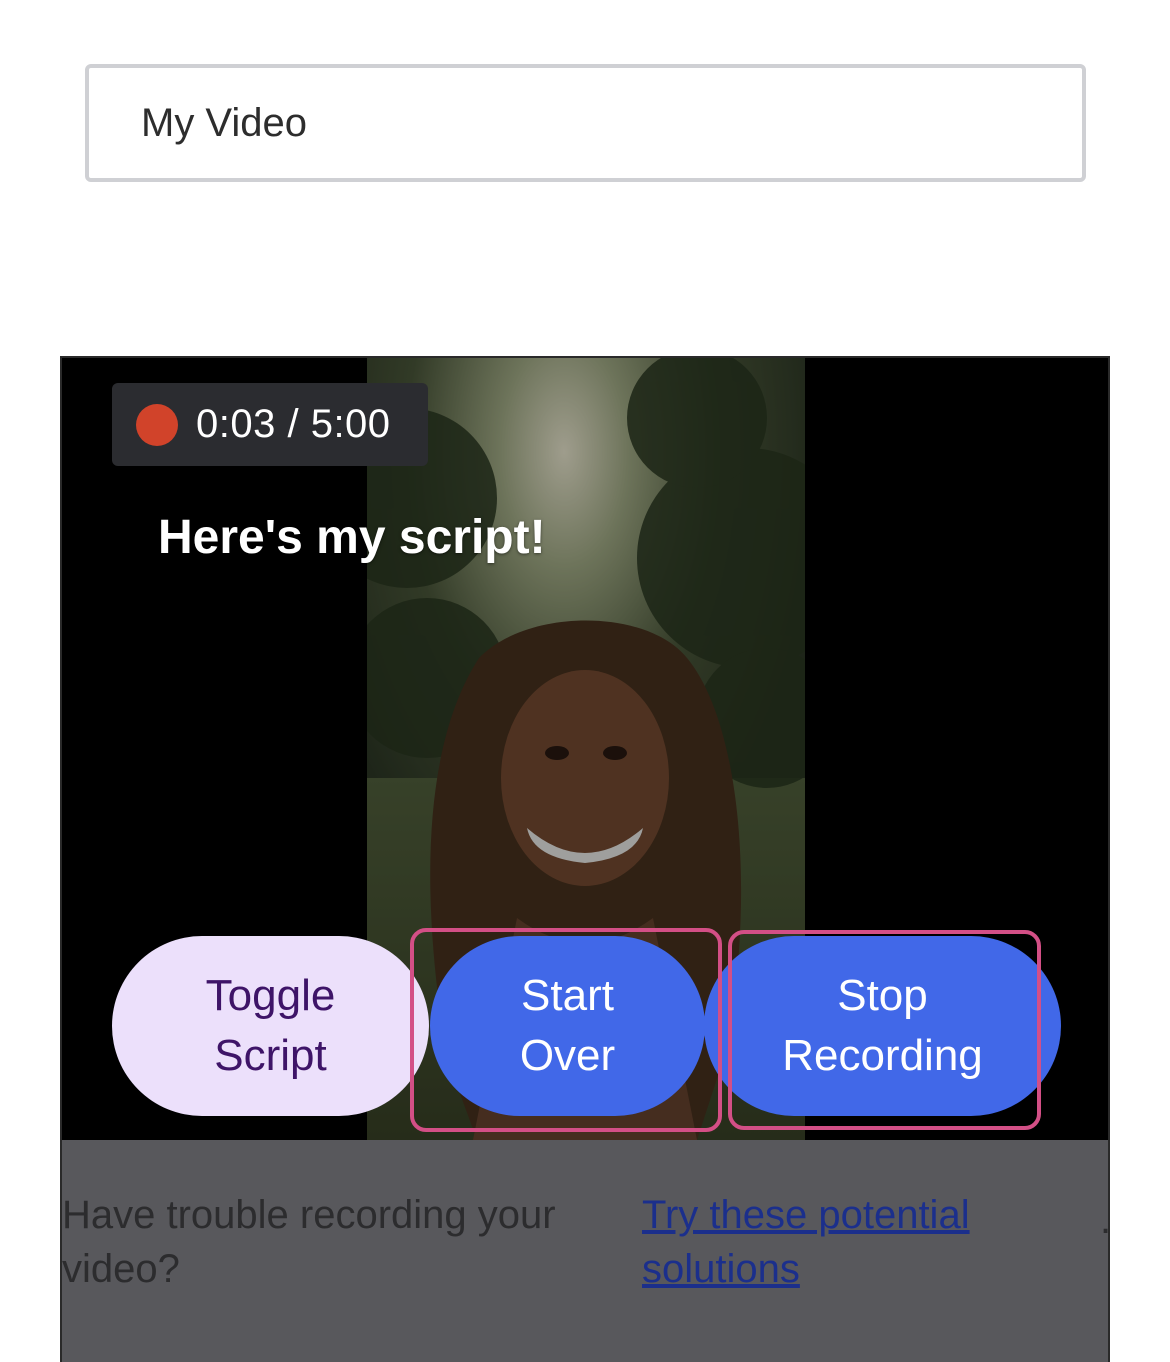 Image resolution: width=1170 pixels, height=1362 pixels. I want to click on toggle-script-button: Toggle Script, so click(270, 1026).